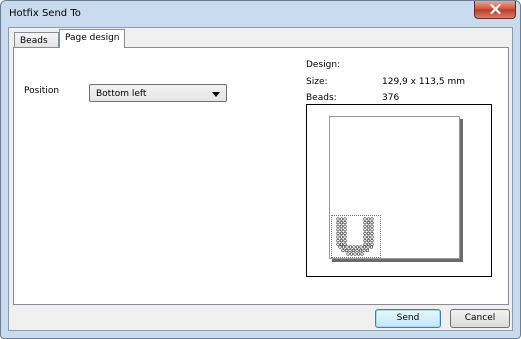 This screenshot has height=339, width=521. I want to click on bead-pattern-graphic, so click(355, 236).